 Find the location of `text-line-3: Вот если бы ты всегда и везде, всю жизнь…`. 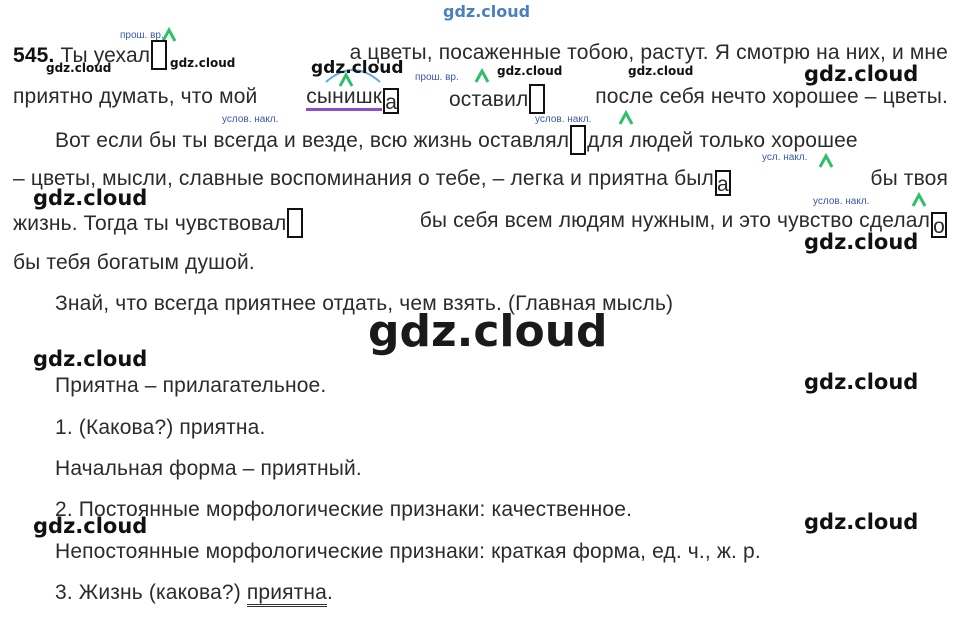

text-line-3: Вот если бы ты всегда и везде, всю жизнь… is located at coordinates (456, 140).